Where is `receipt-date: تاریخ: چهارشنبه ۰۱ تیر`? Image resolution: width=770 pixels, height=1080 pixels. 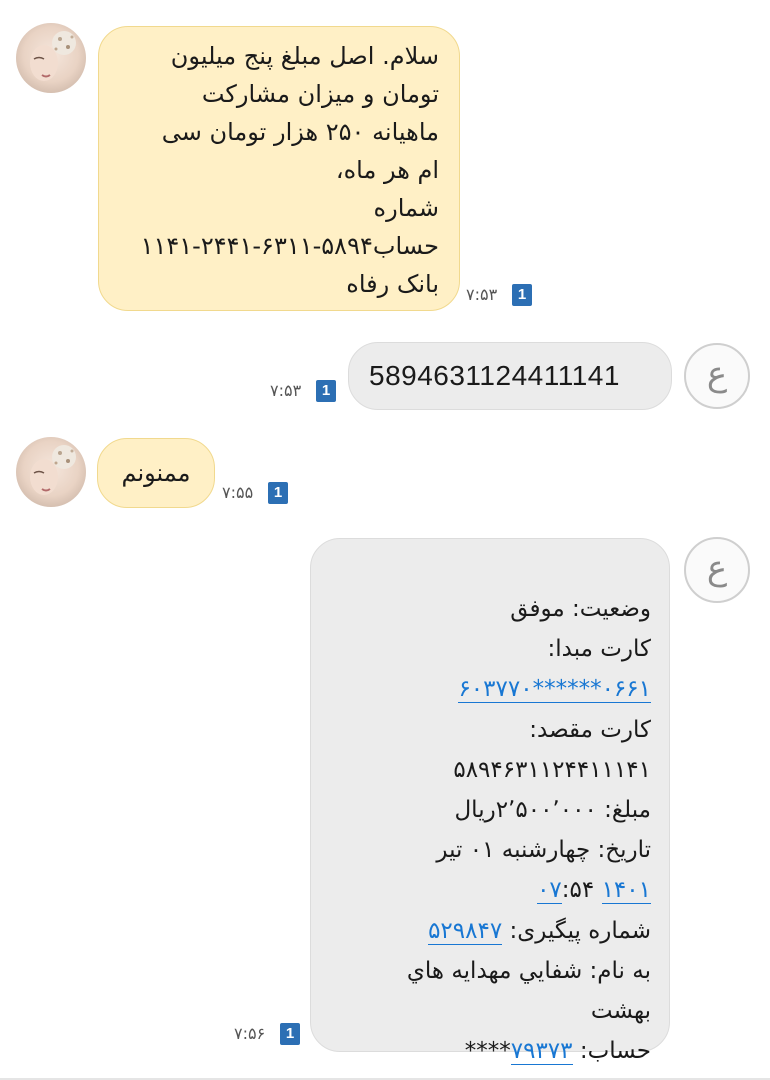
receipt-date: تاریخ: چهارشنبه ۰۱ تیر is located at coordinates (543, 850).